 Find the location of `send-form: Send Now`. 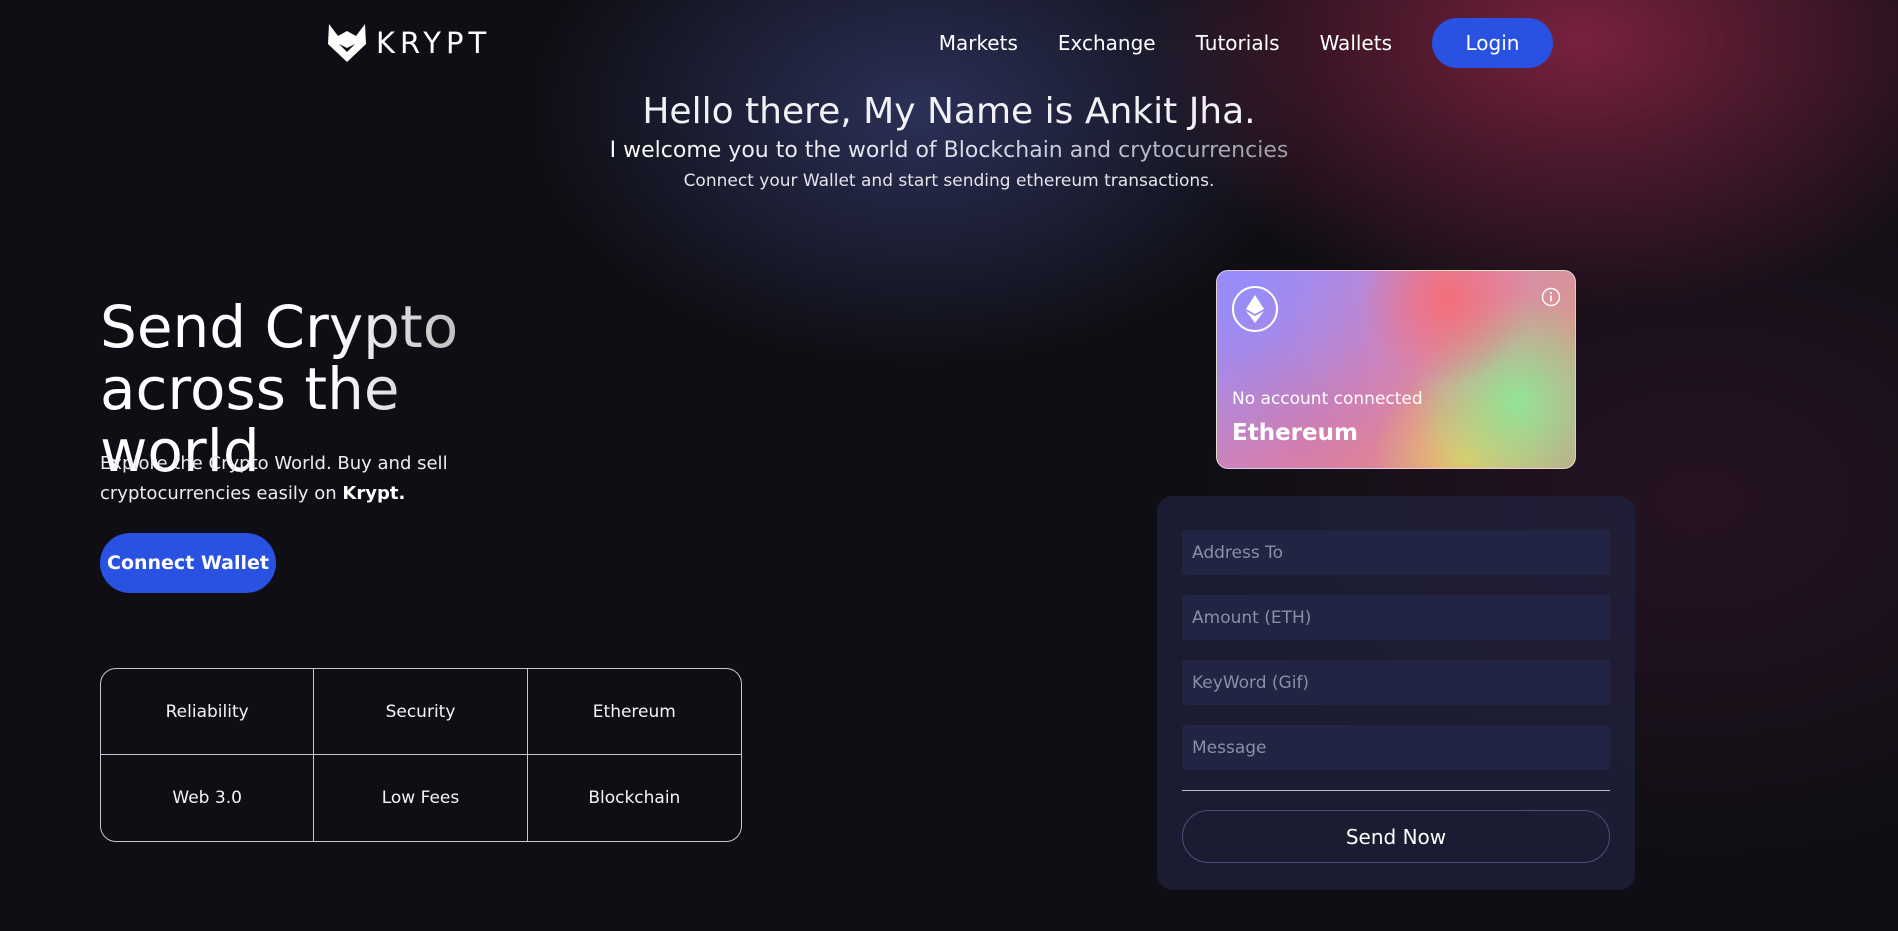

send-form: Send Now is located at coordinates (1396, 693).